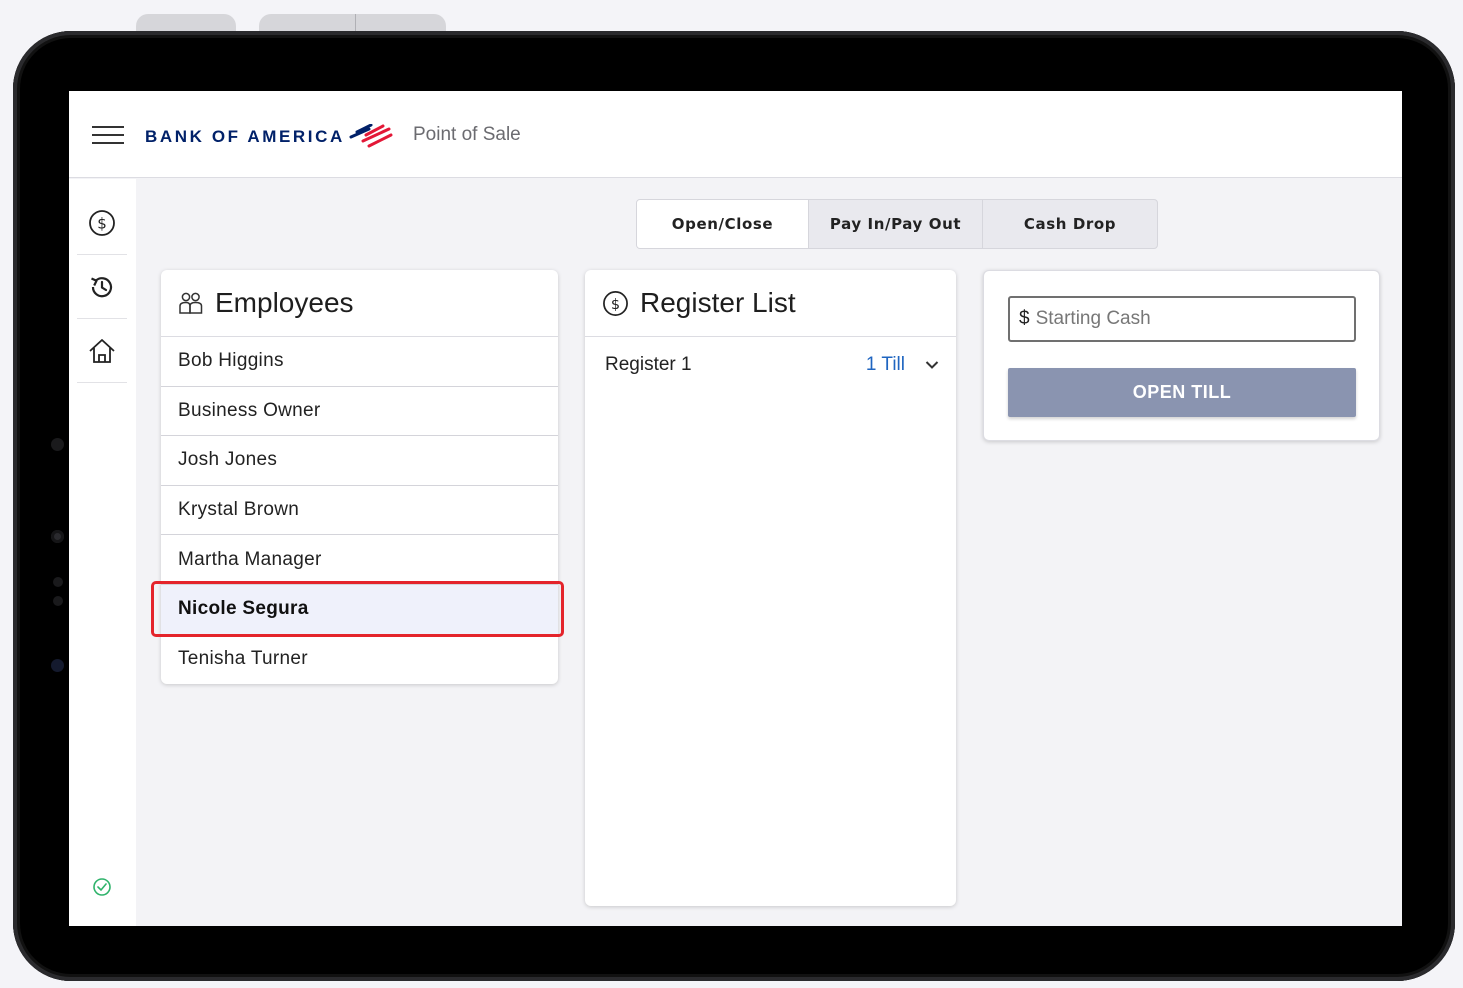 The height and width of the screenshot is (988, 1463). What do you see at coordinates (467, 134) in the screenshot?
I see `app-title: Point of Sale` at bounding box center [467, 134].